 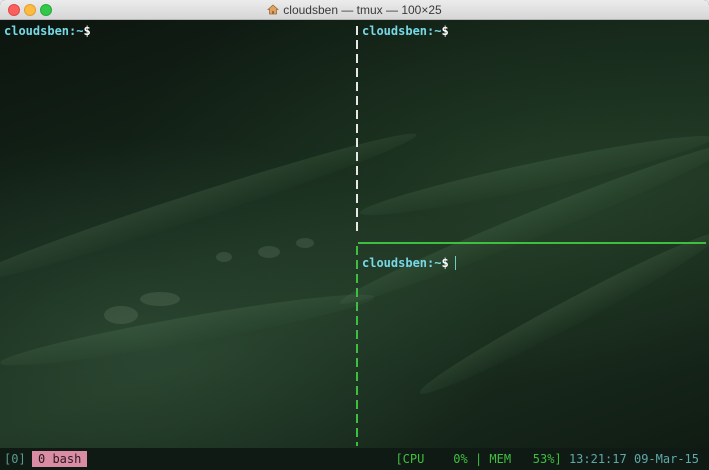 I want to click on bottom-right-pane-prompt: cloudsben:~$, so click(x=409, y=263).